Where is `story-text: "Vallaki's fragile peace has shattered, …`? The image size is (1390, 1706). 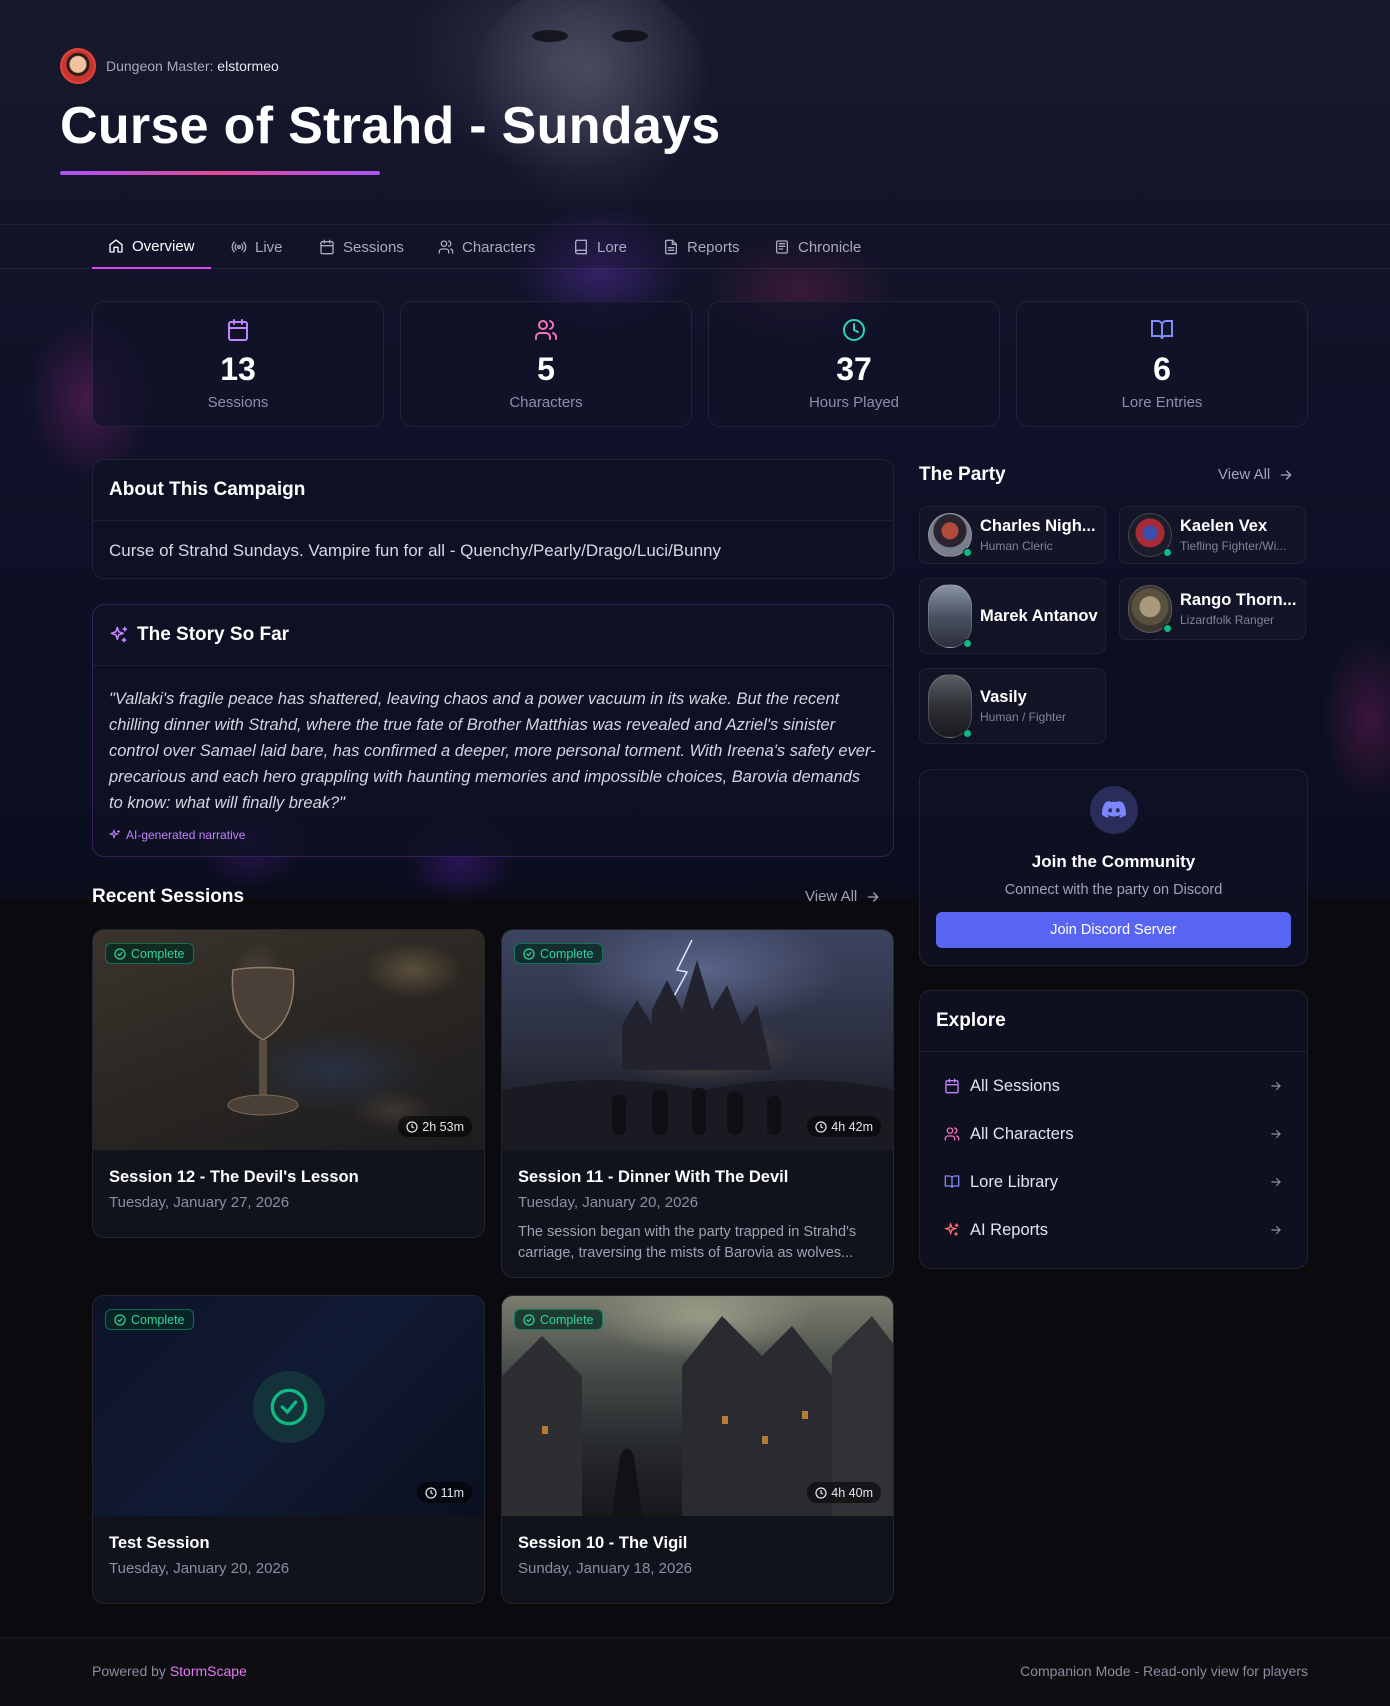
story-text: "Vallaki's fragile peace has shattered, … is located at coordinates (492, 751).